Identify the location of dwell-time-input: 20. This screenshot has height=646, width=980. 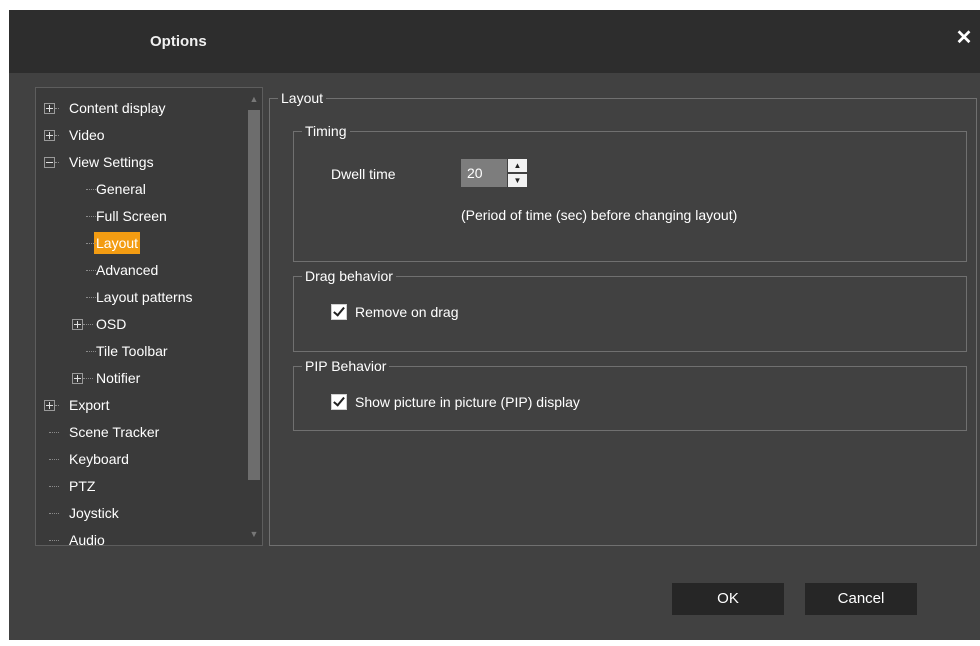
(484, 173).